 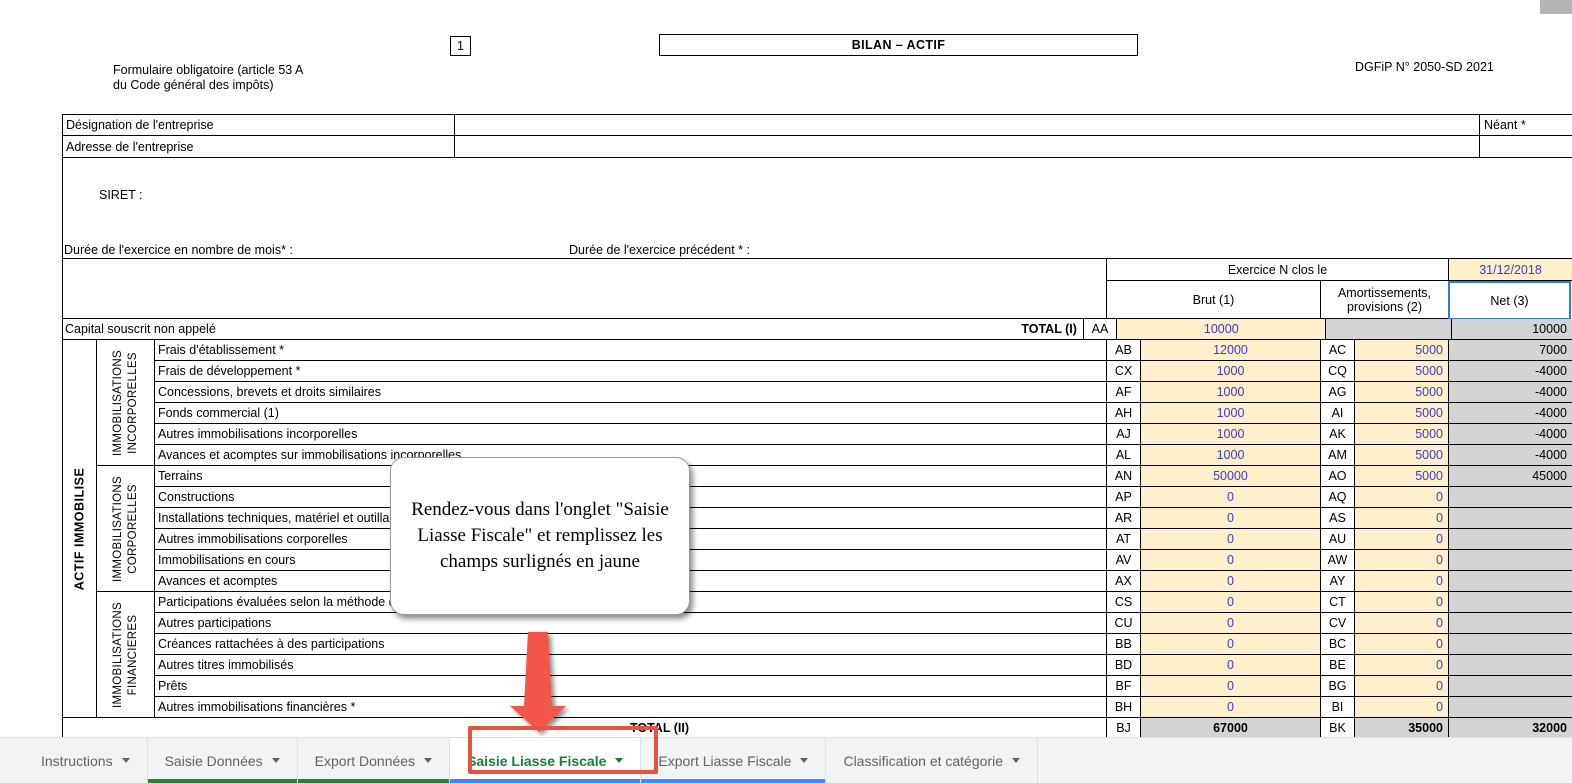 What do you see at coordinates (631, 371) in the screenshot?
I see `row-label: Frais de développement *` at bounding box center [631, 371].